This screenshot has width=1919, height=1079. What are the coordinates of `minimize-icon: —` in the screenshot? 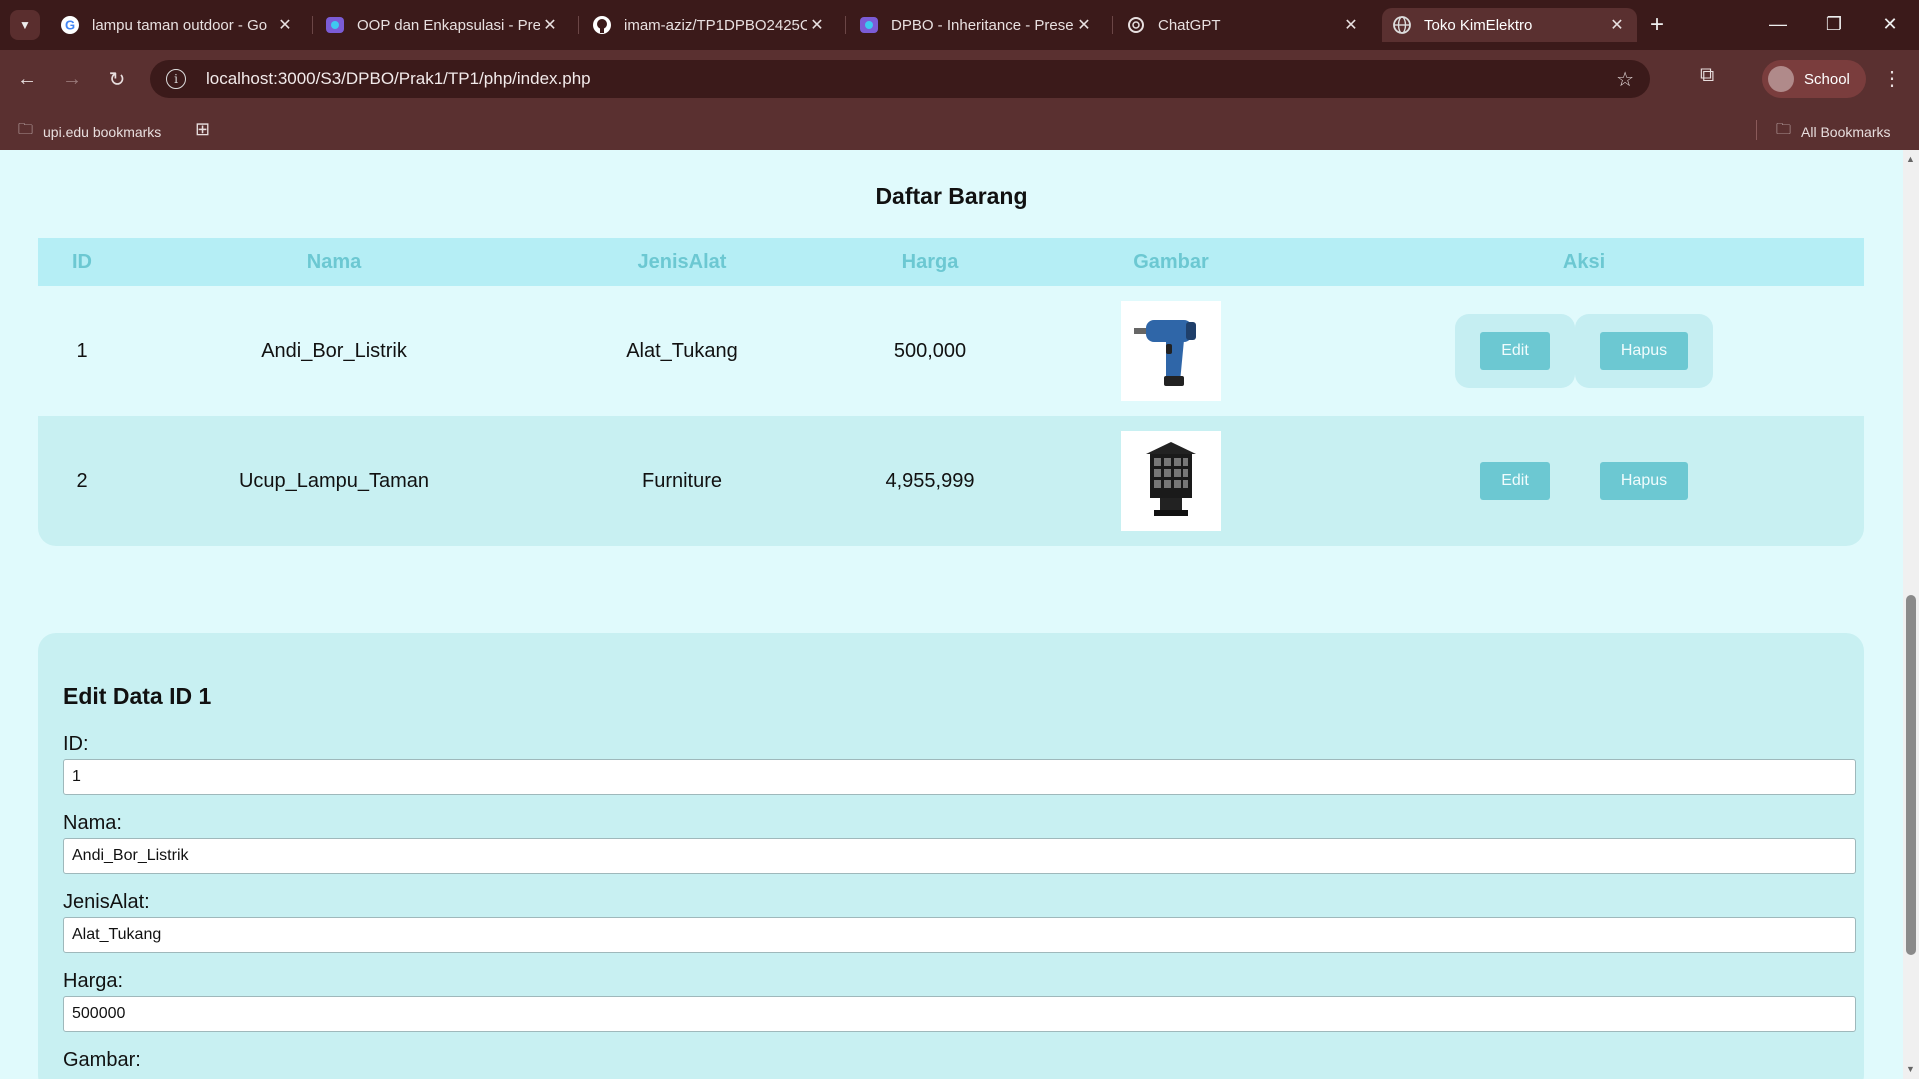 It's located at (1778, 23).